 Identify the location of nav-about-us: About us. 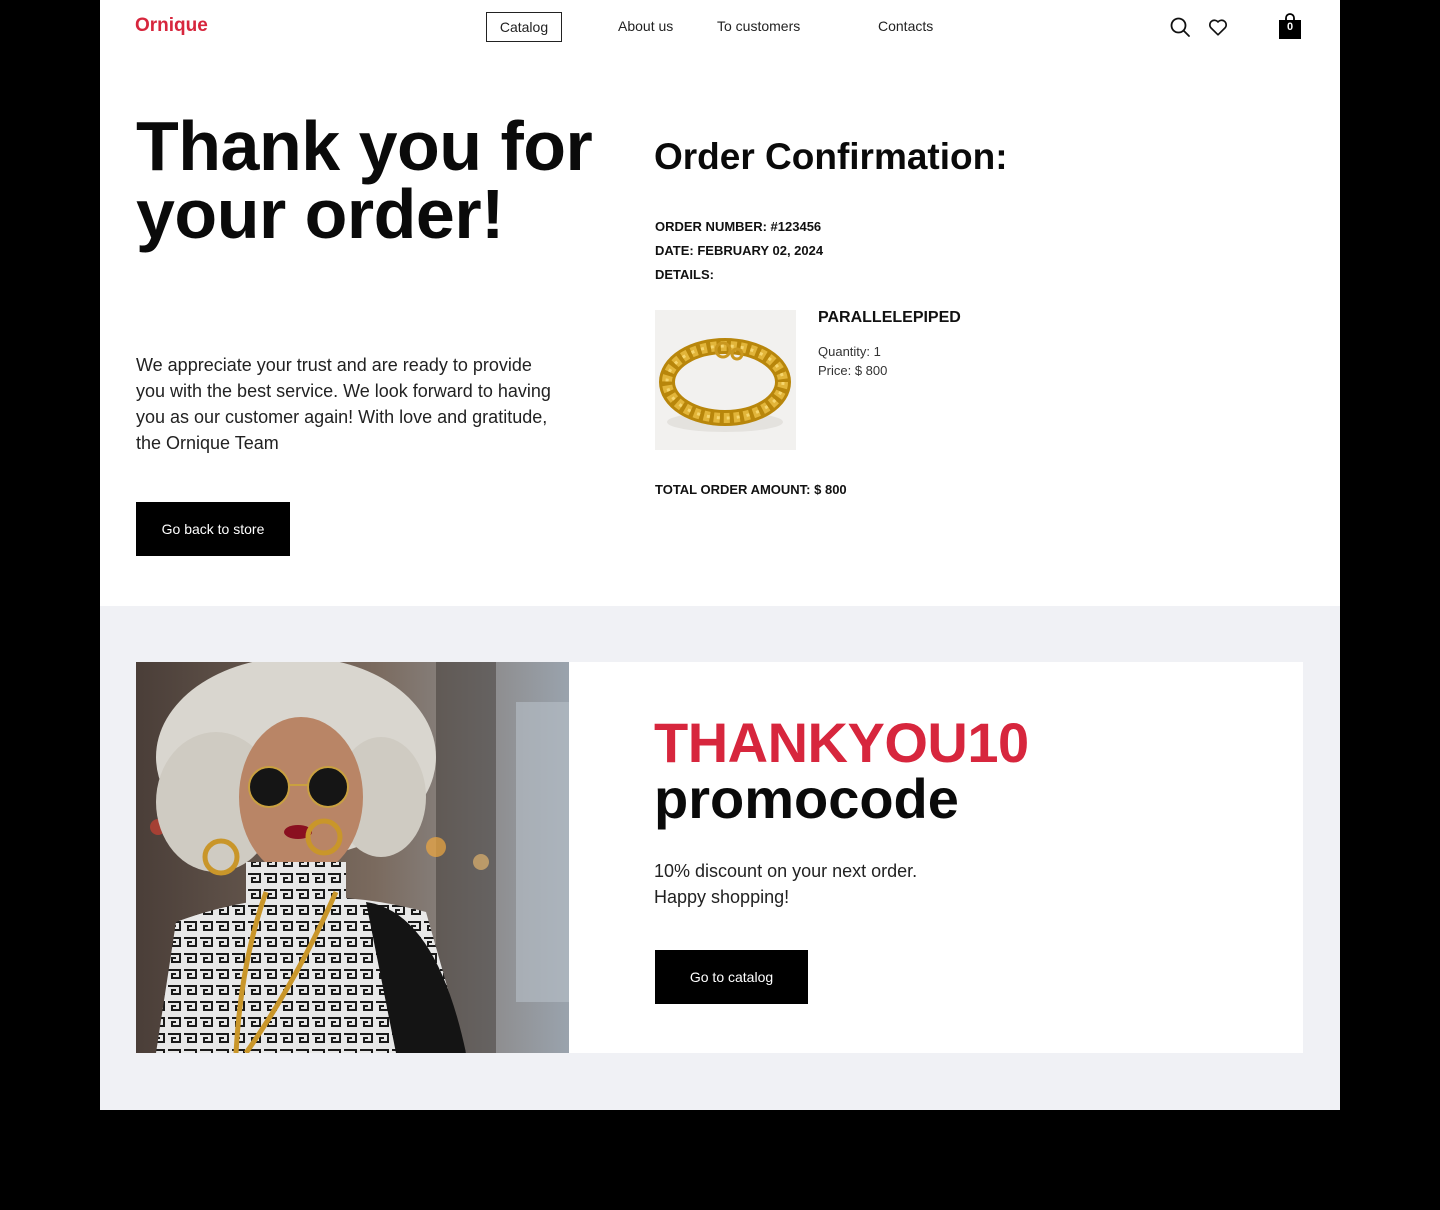
(645, 26).